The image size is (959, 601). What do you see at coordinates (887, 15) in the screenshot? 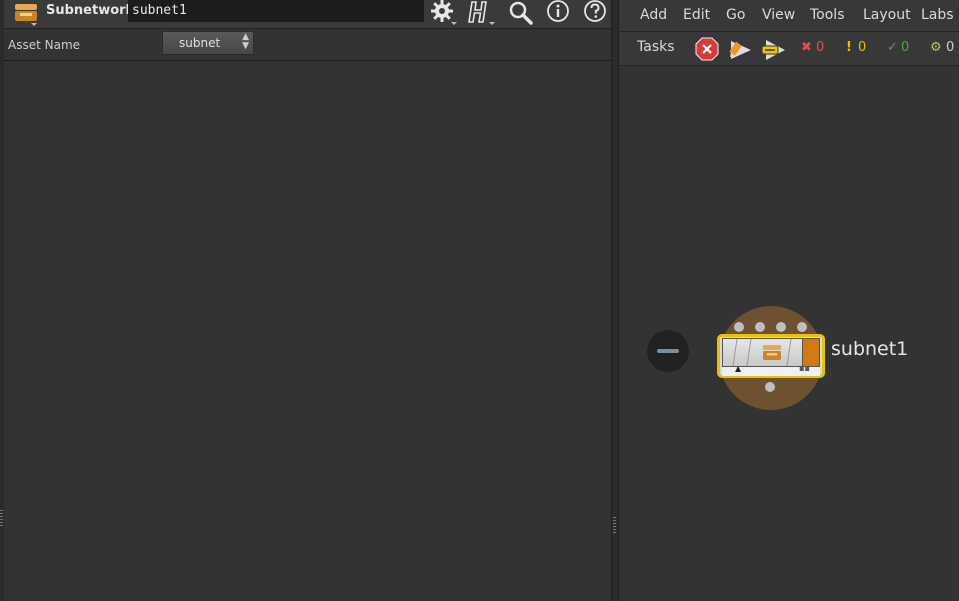
I see `menu-layout: Layout` at bounding box center [887, 15].